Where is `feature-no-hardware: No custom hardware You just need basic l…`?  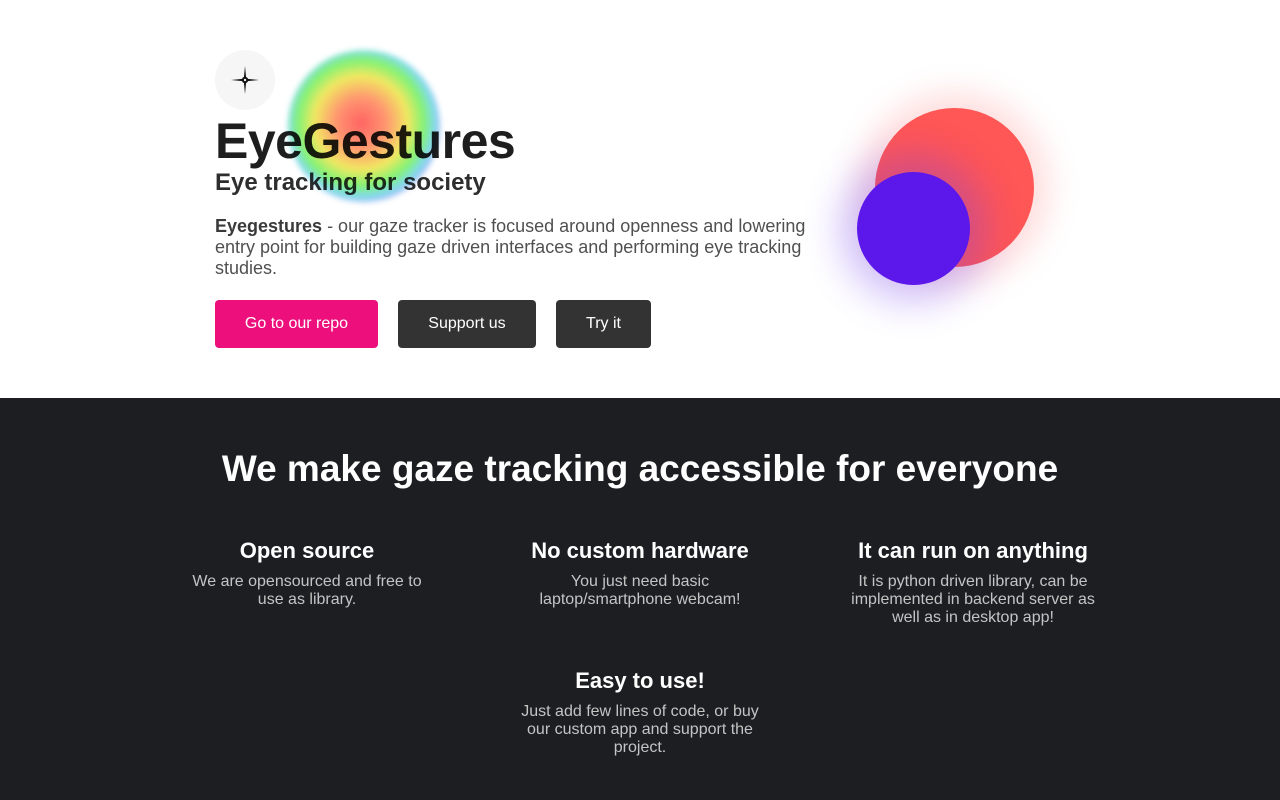
feature-no-hardware: No custom hardware You just need basic l… is located at coordinates (640, 573).